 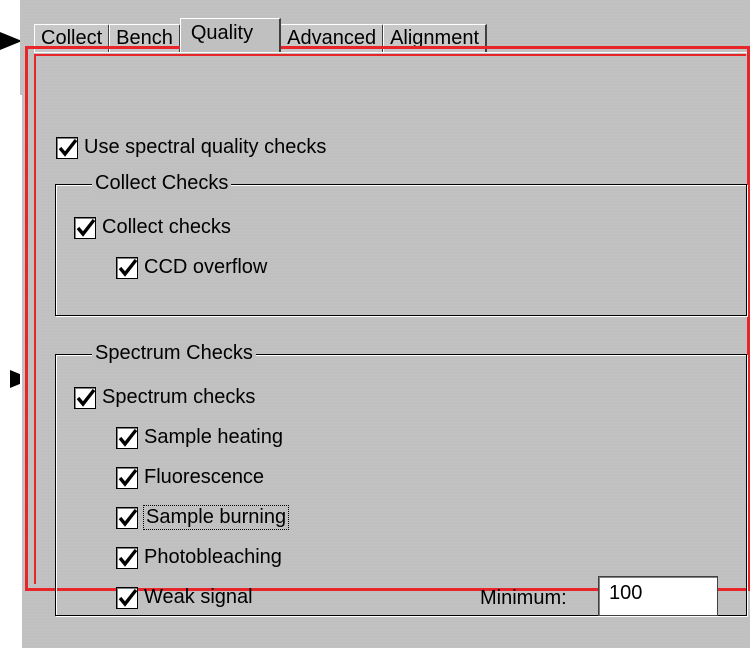 What do you see at coordinates (222, 33) in the screenshot?
I see `tab-label: Quality` at bounding box center [222, 33].